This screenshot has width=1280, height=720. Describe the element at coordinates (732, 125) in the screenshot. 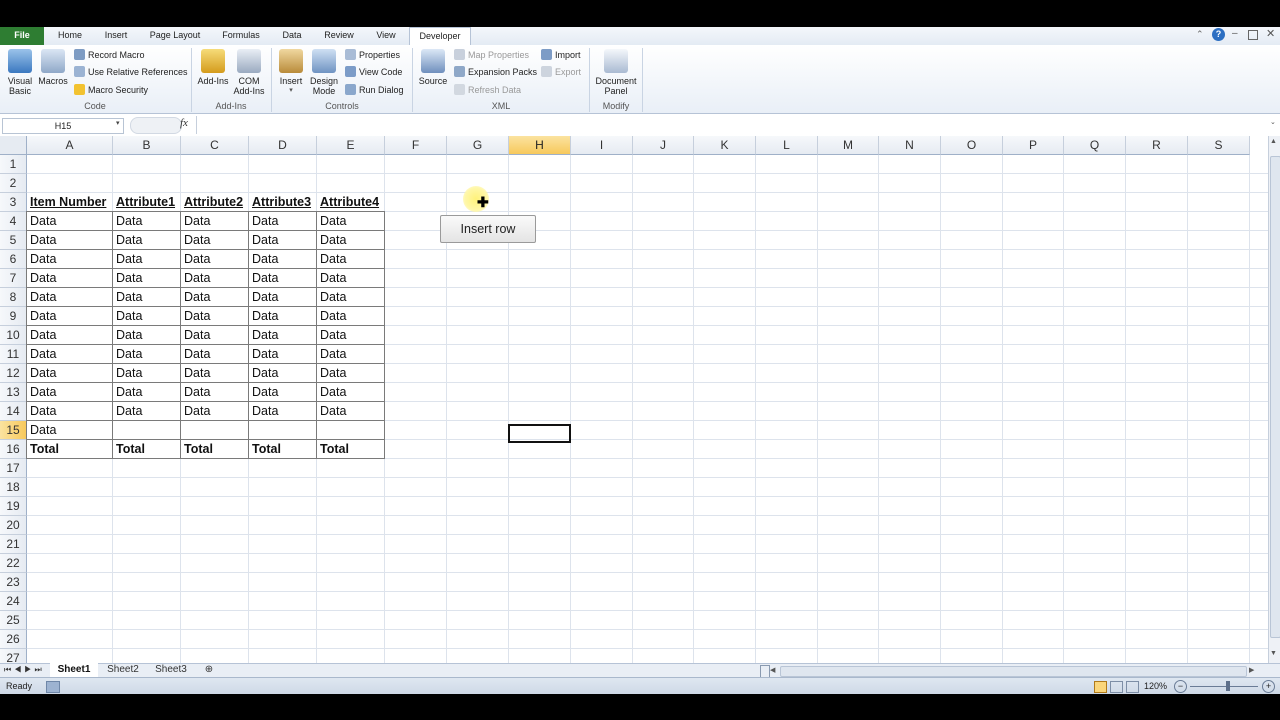

I see `formula-input` at that location.